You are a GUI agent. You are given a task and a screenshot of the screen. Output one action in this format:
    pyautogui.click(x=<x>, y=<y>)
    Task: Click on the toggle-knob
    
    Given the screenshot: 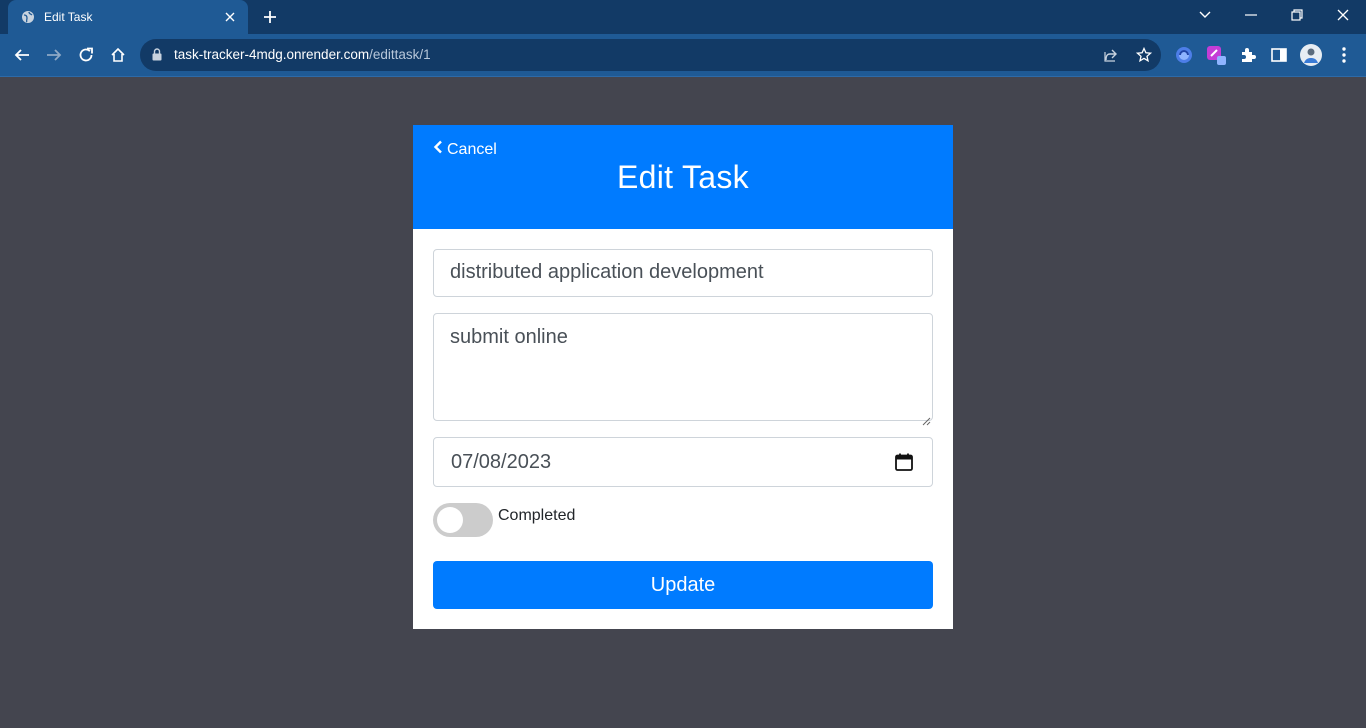 What is the action you would take?
    pyautogui.click(x=450, y=520)
    